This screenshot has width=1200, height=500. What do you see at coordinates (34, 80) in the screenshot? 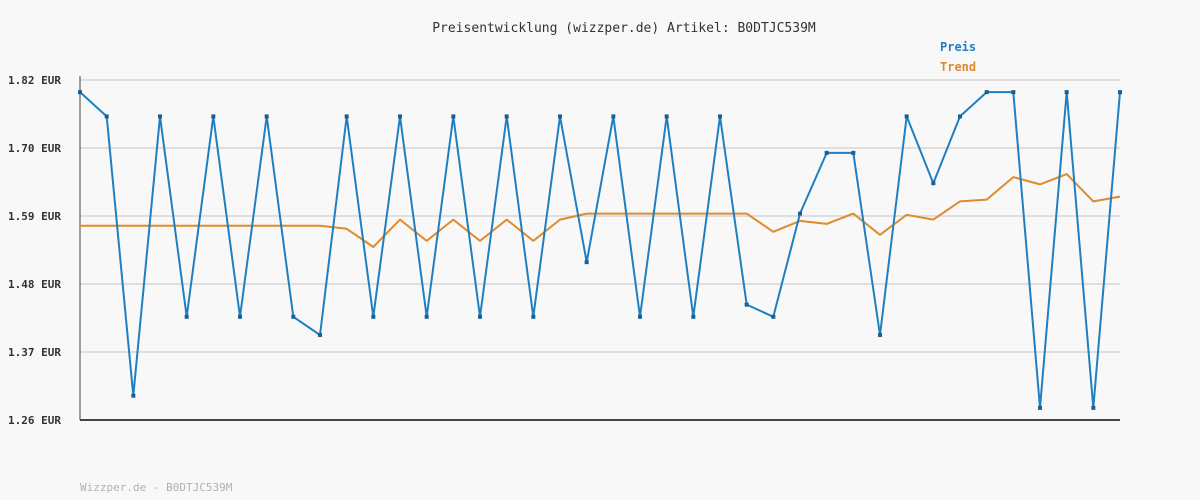
I see `y-tick-label: 1.82 EUR` at bounding box center [34, 80].